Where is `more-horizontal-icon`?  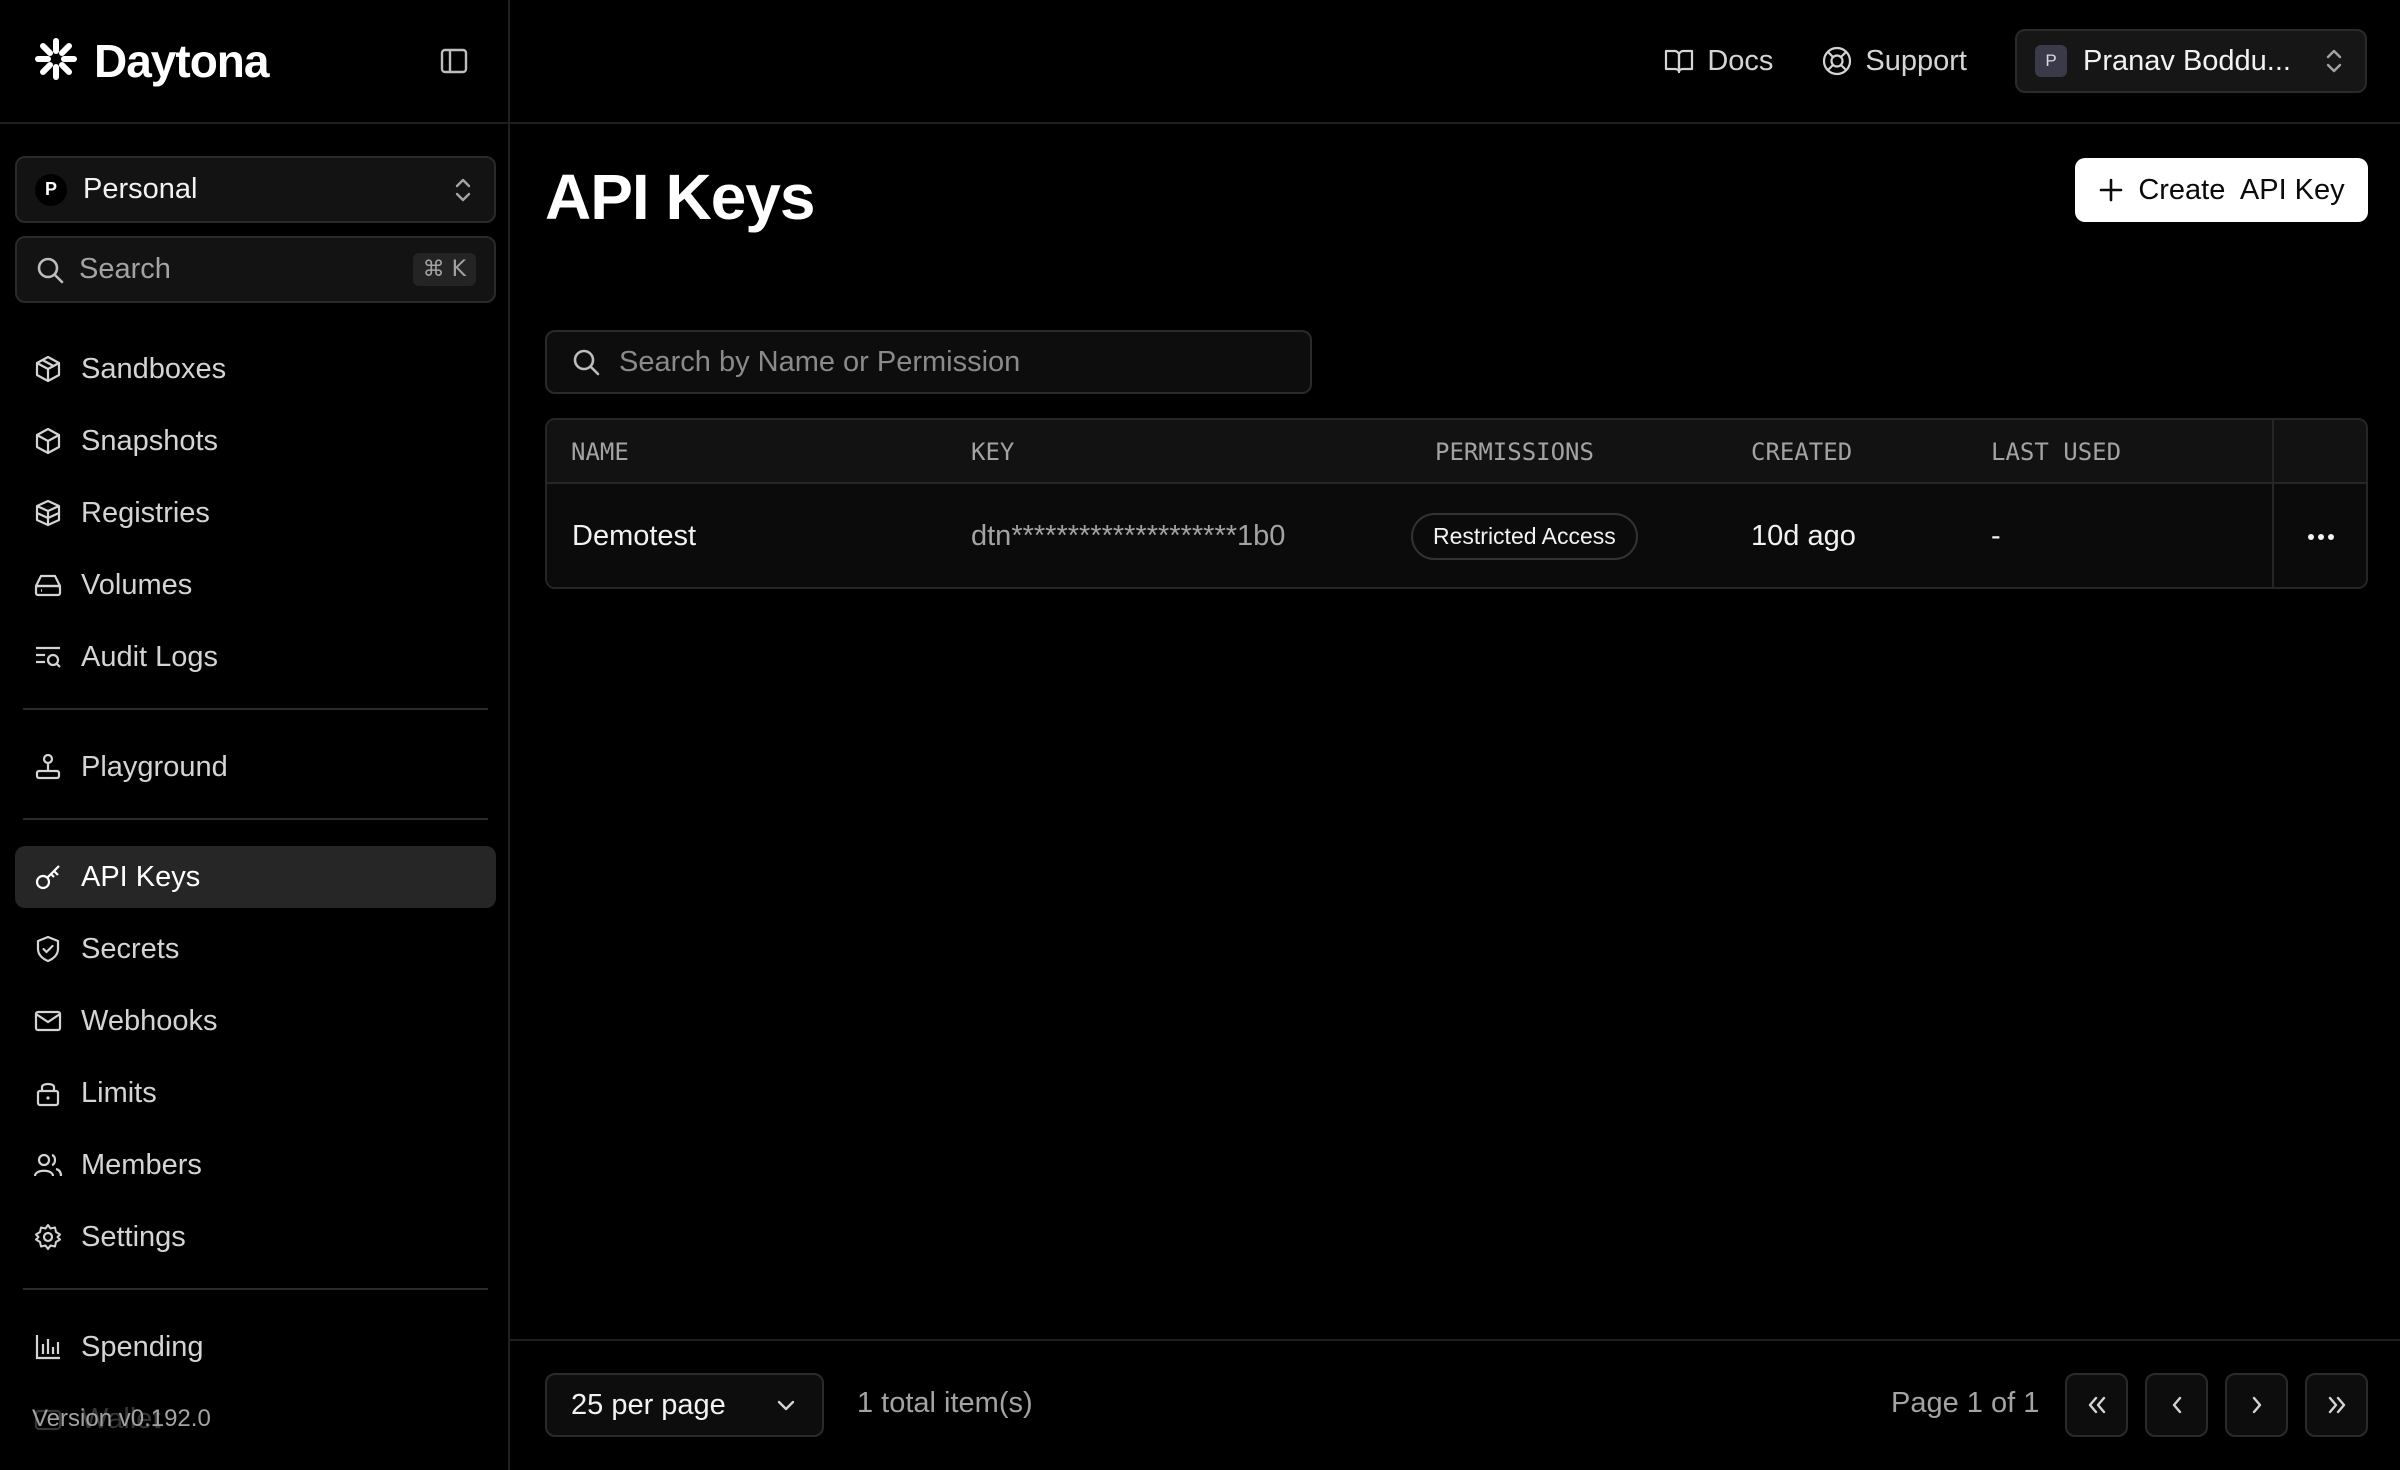
more-horizontal-icon is located at coordinates (2321, 536).